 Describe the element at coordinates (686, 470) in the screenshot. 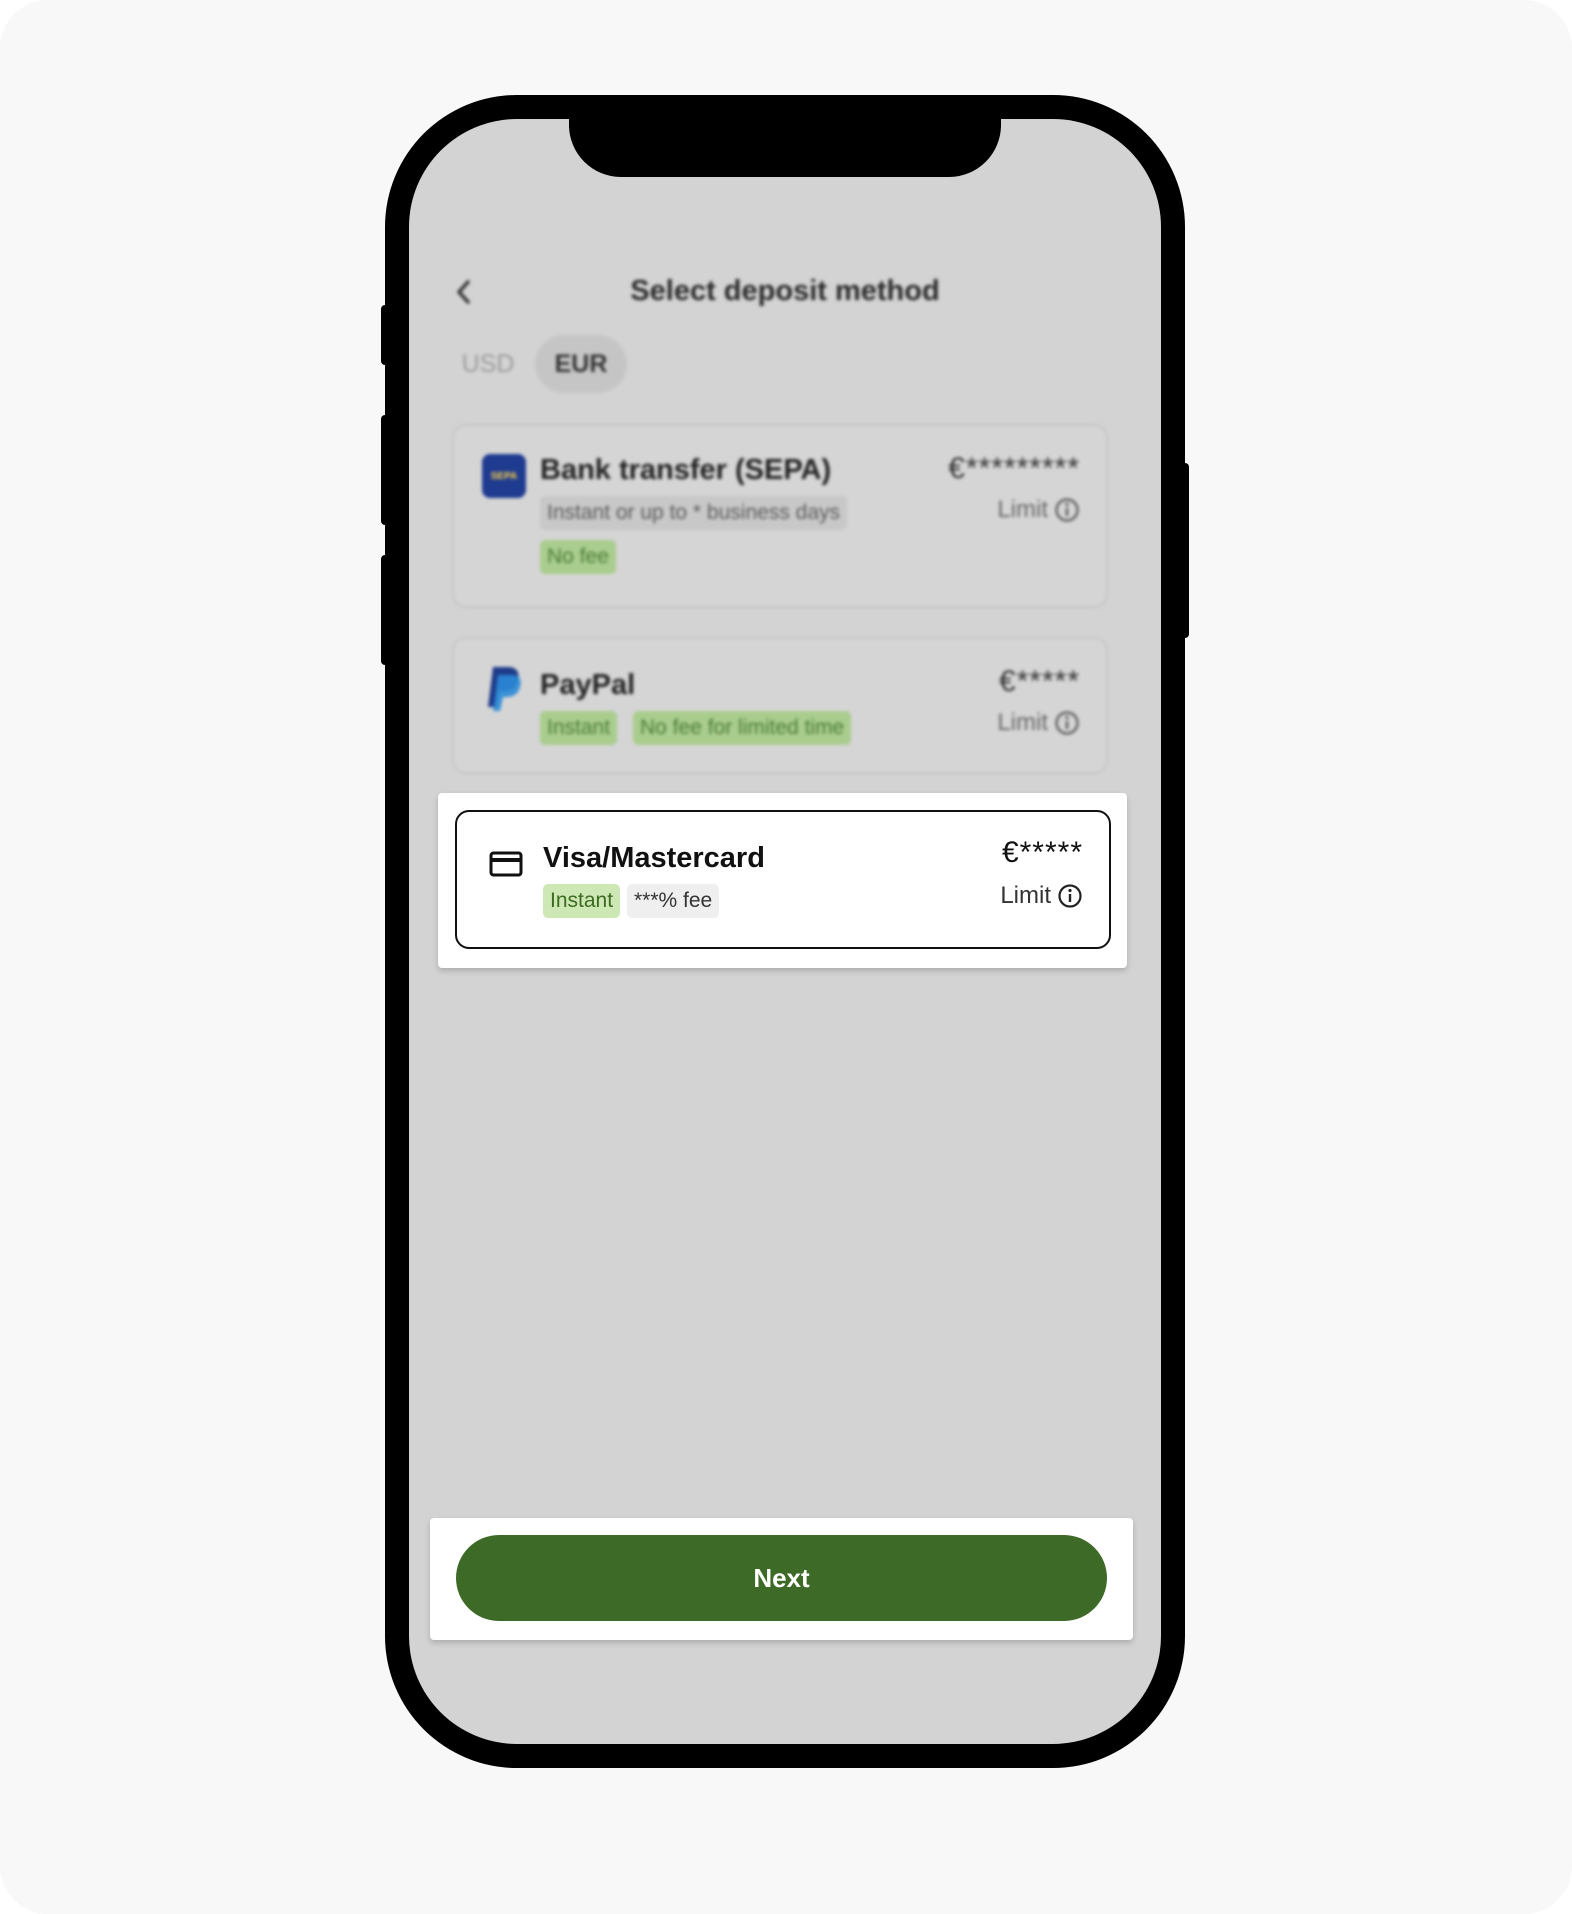

I see `method-name: Bank transfer (SEPA)` at that location.